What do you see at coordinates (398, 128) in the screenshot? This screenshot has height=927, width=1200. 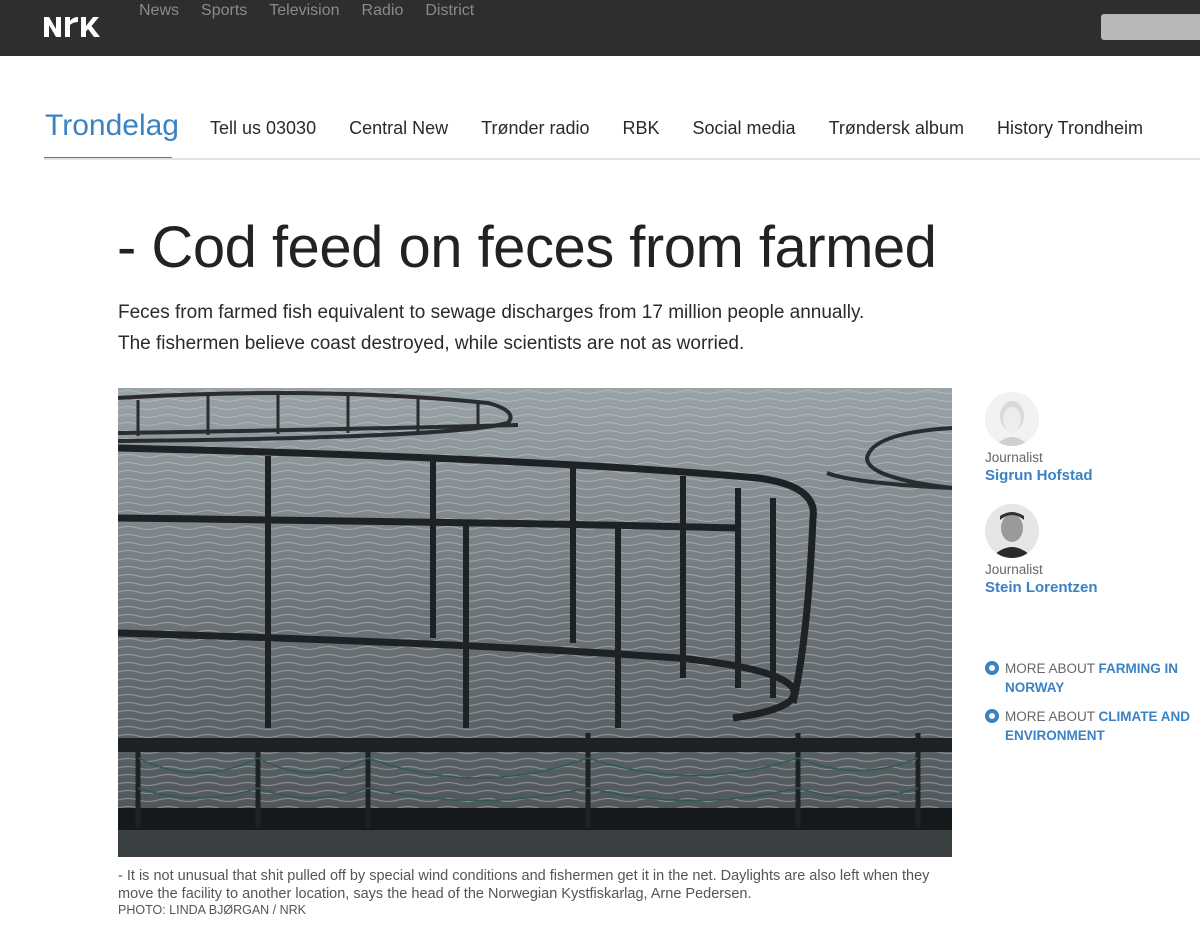 I see `section-item-central-new: Central New` at bounding box center [398, 128].